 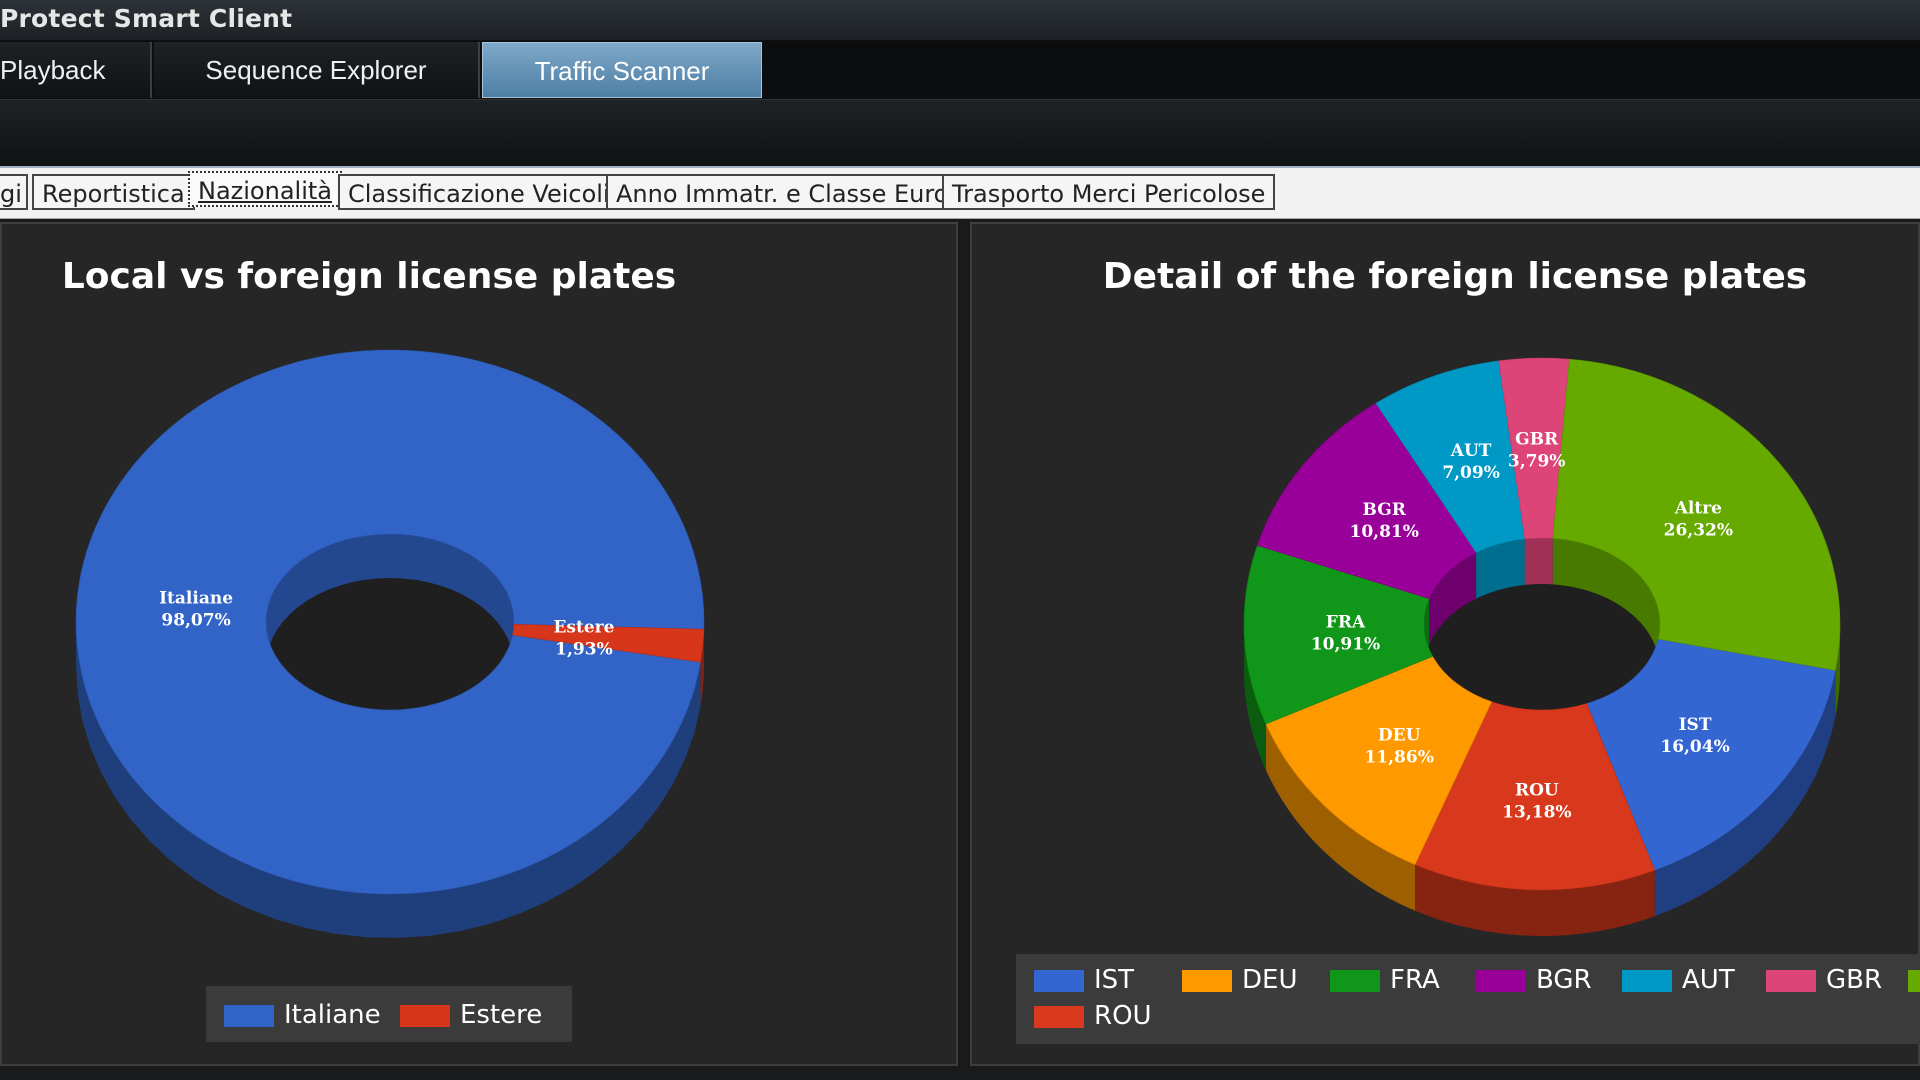 I want to click on title-bar: Protect Smart Client, so click(x=960, y=20).